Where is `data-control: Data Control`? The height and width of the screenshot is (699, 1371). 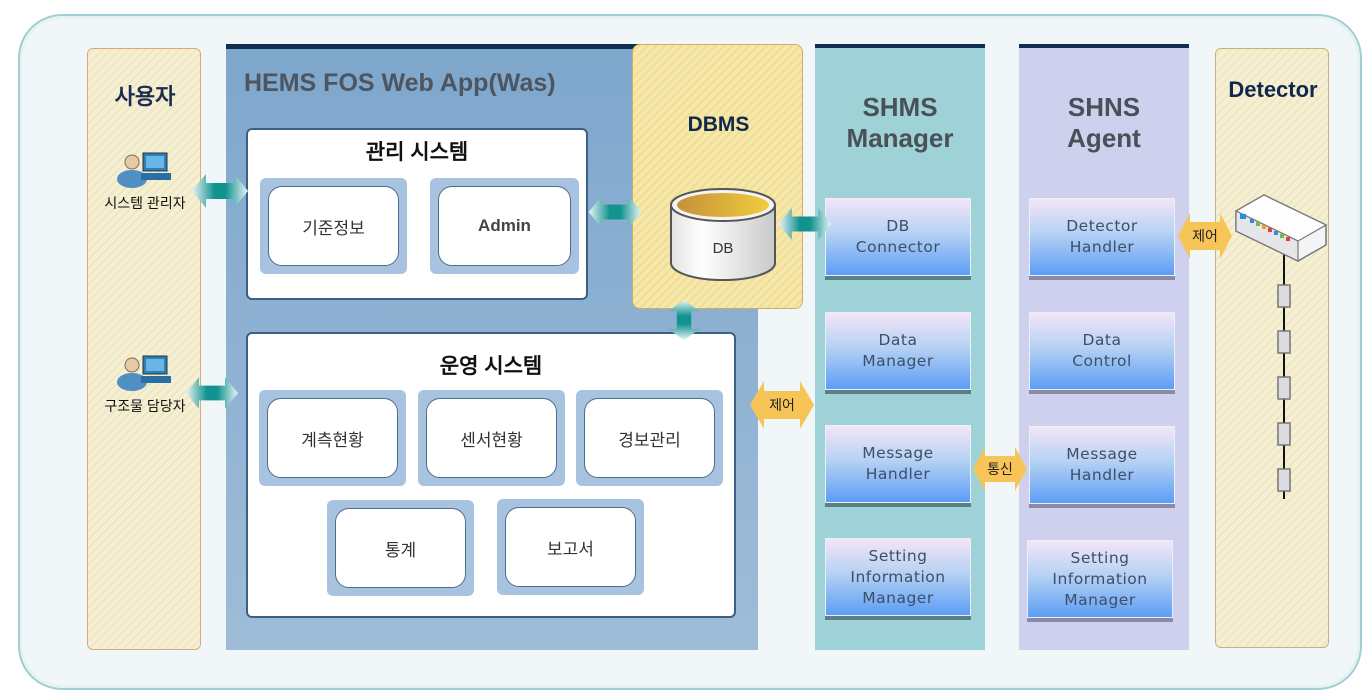
data-control: Data Control is located at coordinates (1102, 353).